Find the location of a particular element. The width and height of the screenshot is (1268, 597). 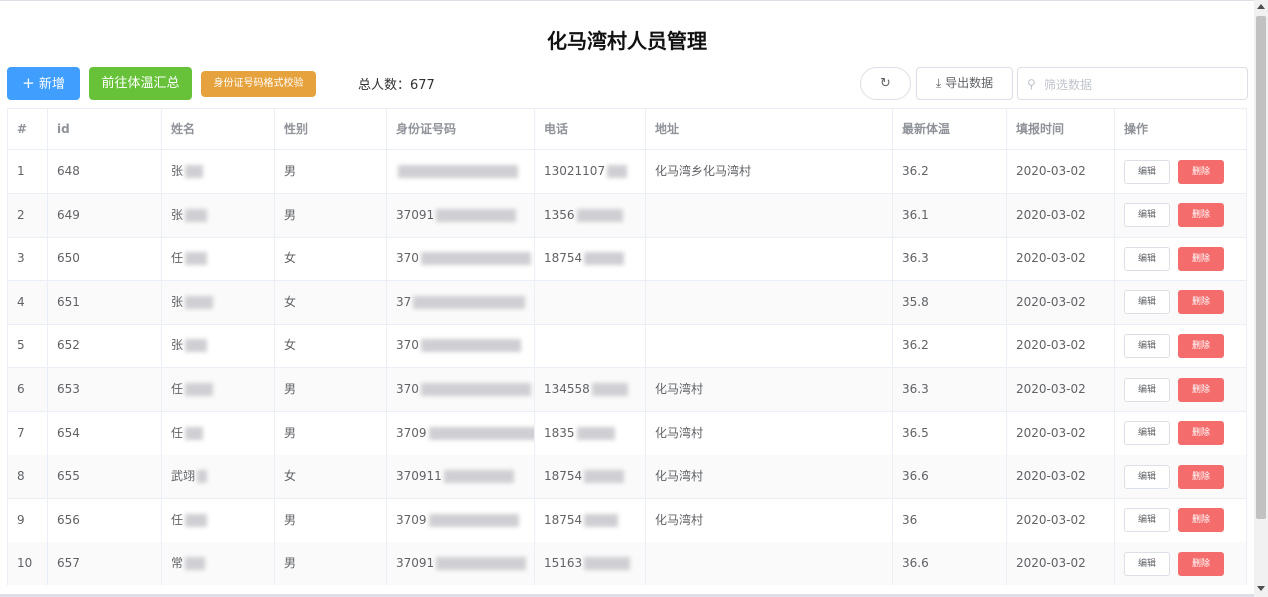

table-row: 4 651 张 女 37 35.8 2020-03-02 编辑 删除 is located at coordinates (627, 302).